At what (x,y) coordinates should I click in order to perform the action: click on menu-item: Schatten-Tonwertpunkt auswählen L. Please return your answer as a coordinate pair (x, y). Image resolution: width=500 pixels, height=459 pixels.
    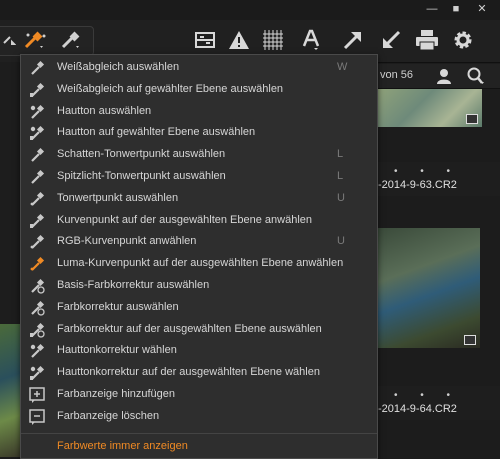
    Looking at the image, I should click on (199, 155).